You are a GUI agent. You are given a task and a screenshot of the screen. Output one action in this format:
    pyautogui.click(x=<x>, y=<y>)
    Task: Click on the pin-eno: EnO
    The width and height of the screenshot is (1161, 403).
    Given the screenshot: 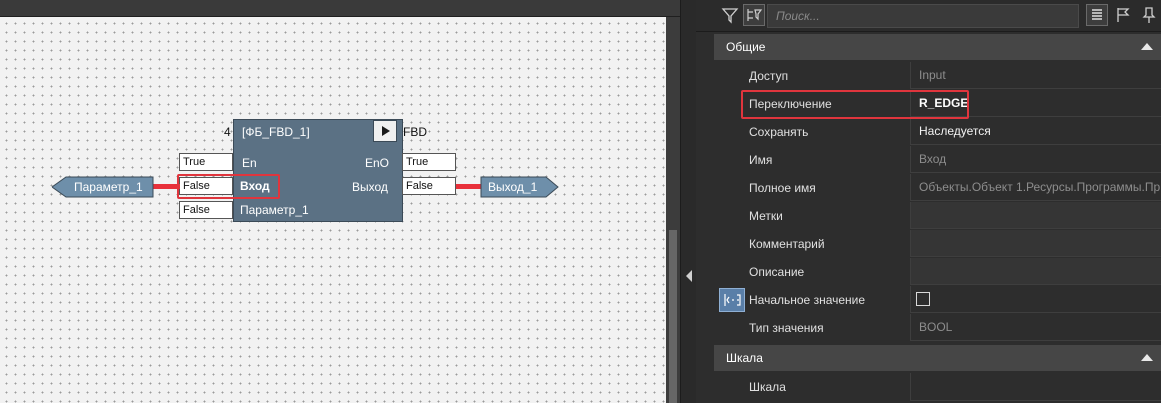 What is the action you would take?
    pyautogui.click(x=377, y=163)
    